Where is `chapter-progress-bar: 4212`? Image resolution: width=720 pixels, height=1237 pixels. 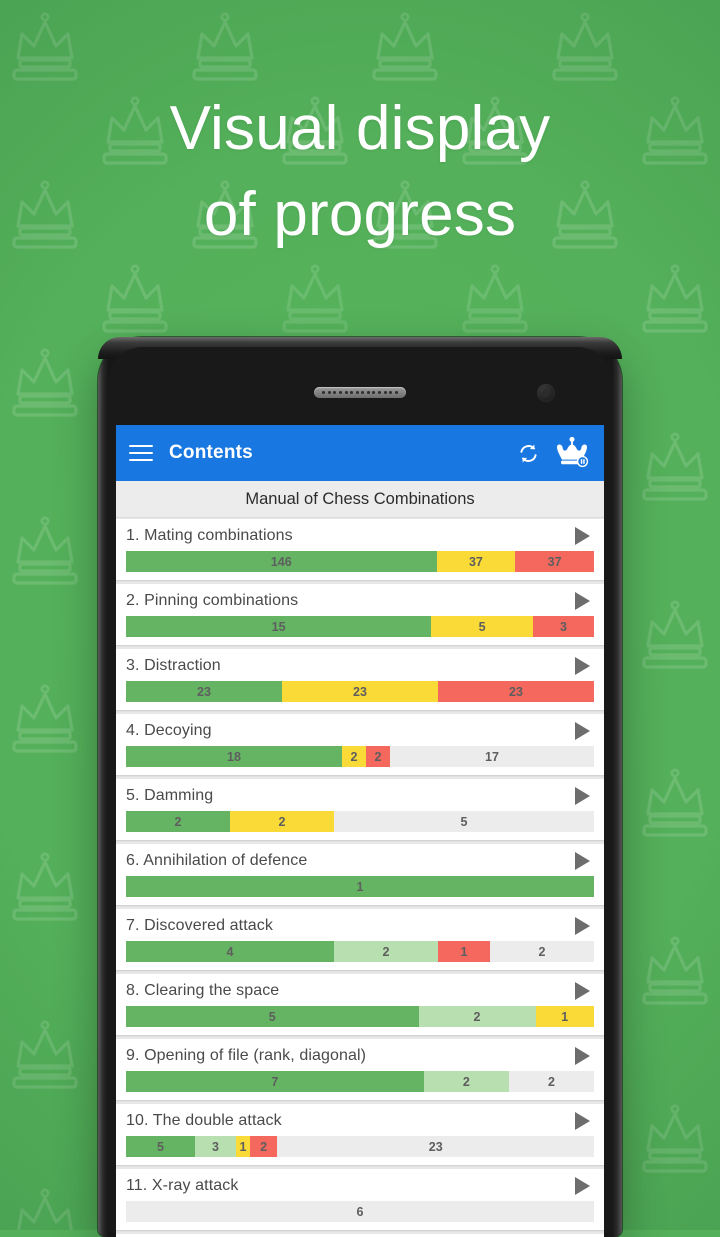
chapter-progress-bar: 4212 is located at coordinates (360, 951).